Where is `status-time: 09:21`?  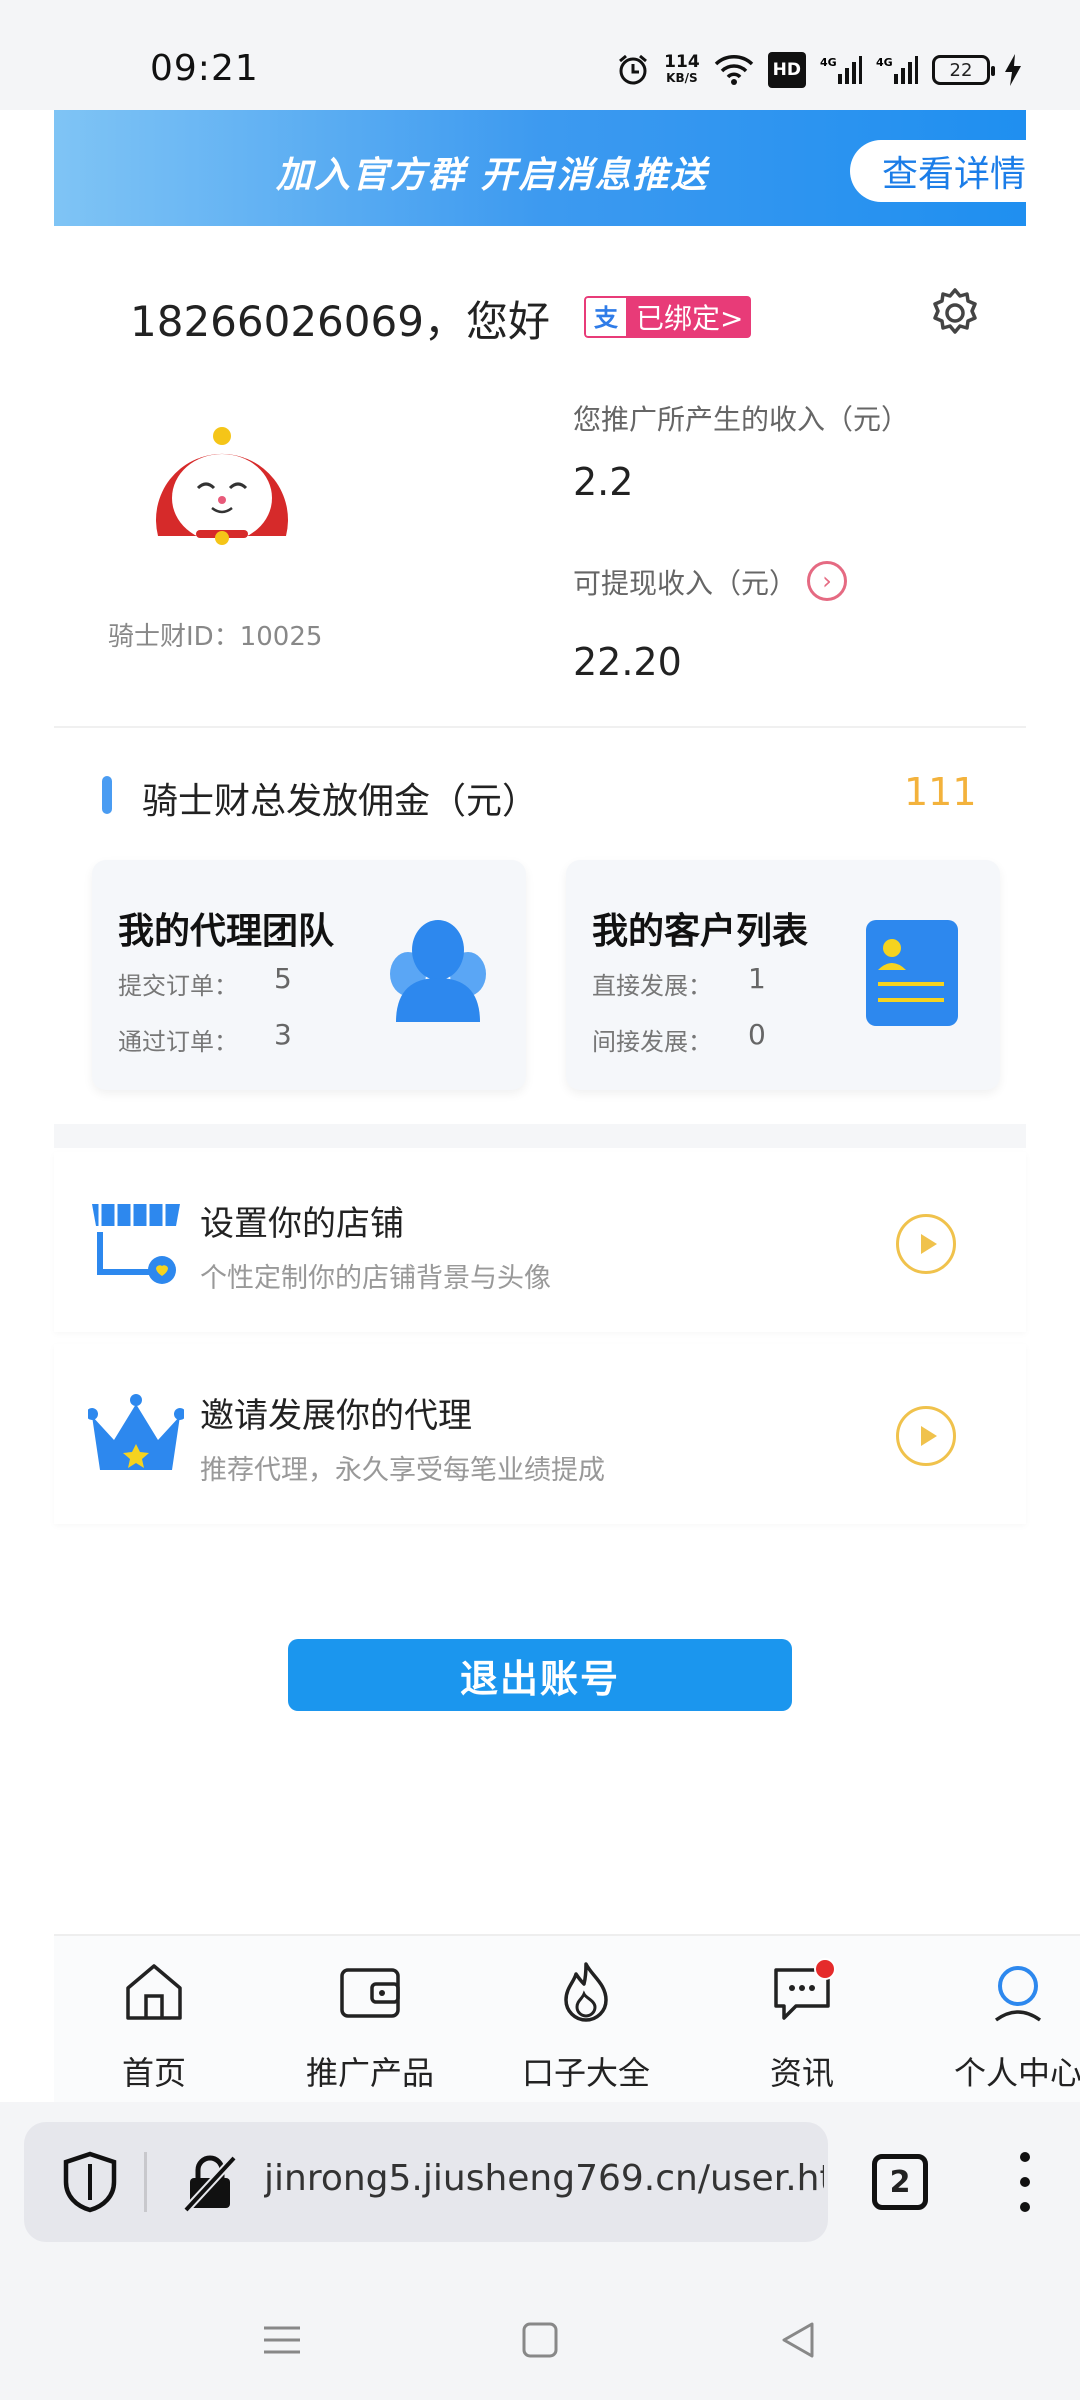
status-time: 09:21 is located at coordinates (204, 68).